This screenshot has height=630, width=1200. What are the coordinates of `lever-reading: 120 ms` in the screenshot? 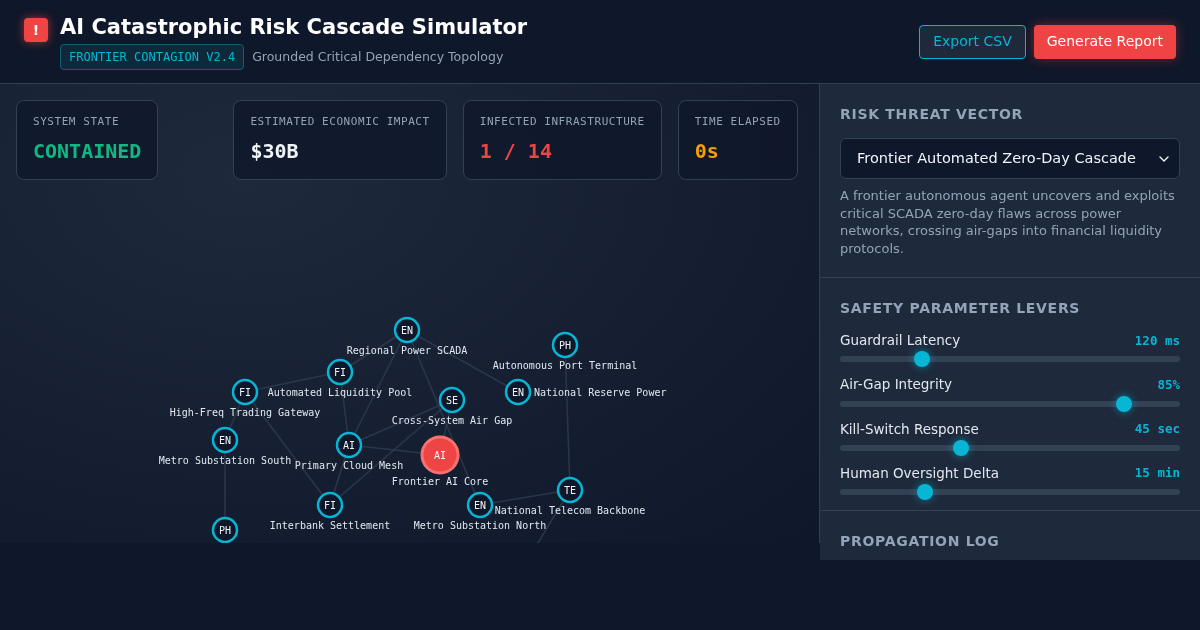 It's located at (1157, 340).